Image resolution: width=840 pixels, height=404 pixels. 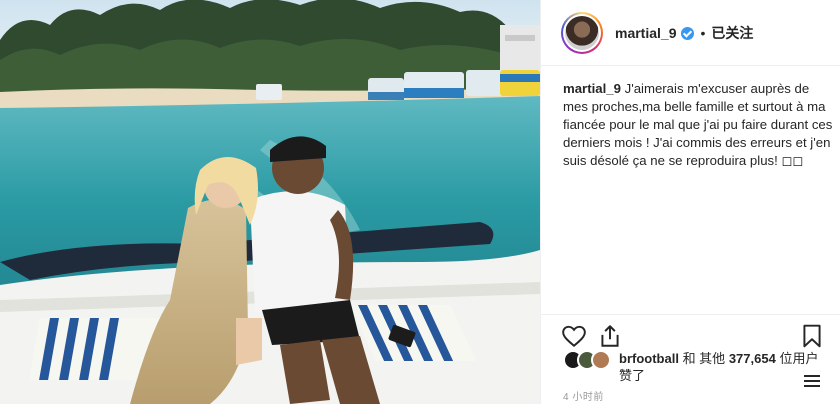 I want to click on avatar, so click(x=582, y=32).